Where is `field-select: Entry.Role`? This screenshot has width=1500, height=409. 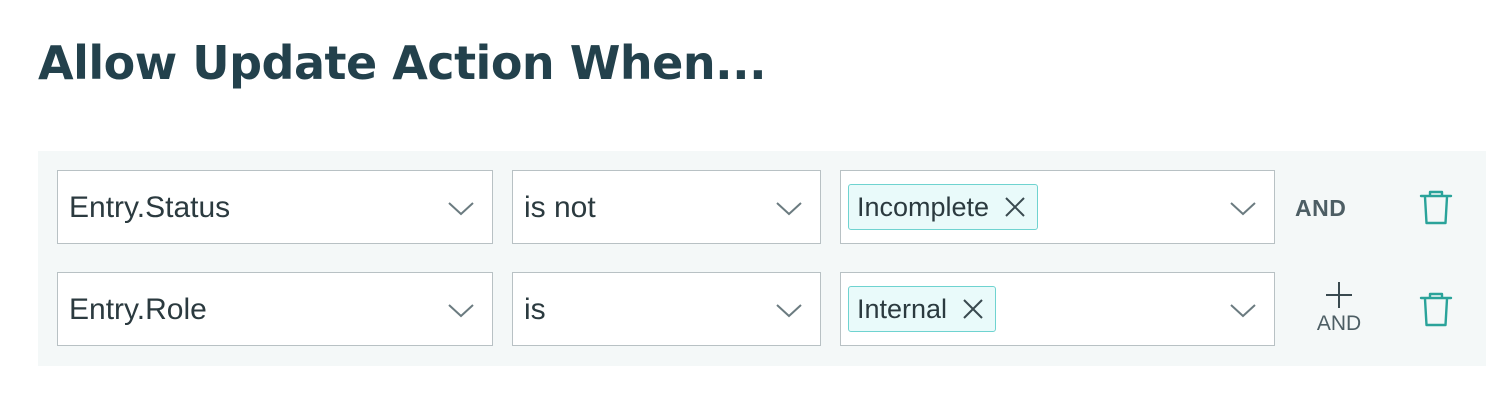
field-select: Entry.Role is located at coordinates (275, 309).